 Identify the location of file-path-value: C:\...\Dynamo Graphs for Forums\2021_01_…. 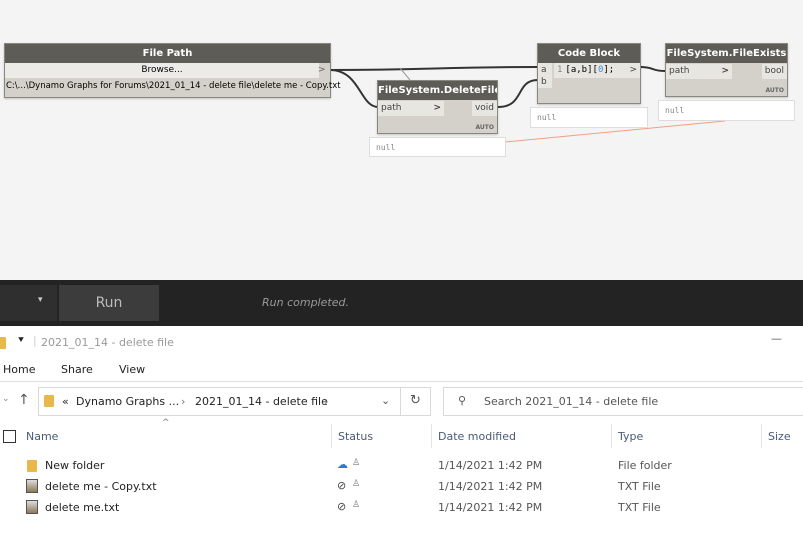
(173, 86).